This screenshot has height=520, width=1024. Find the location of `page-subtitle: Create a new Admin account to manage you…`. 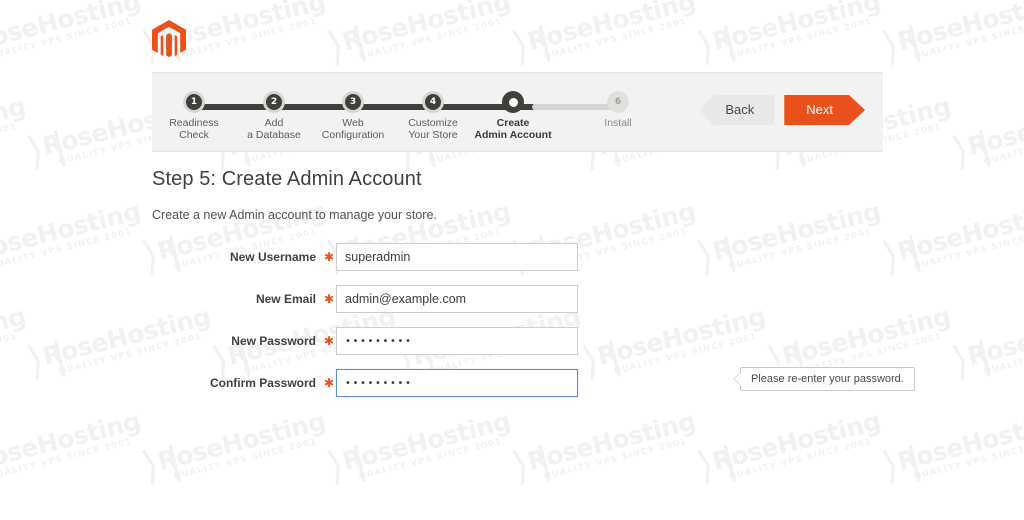

page-subtitle: Create a new Admin account to manage you… is located at coordinates (294, 215).